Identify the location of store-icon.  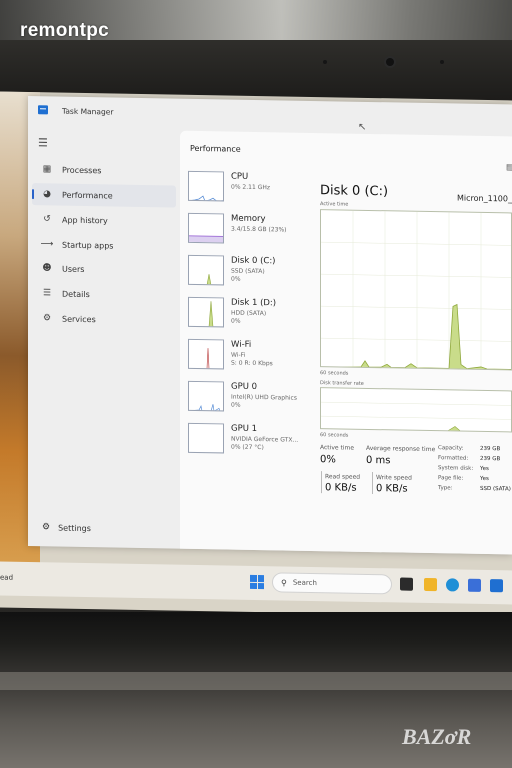
(474, 585).